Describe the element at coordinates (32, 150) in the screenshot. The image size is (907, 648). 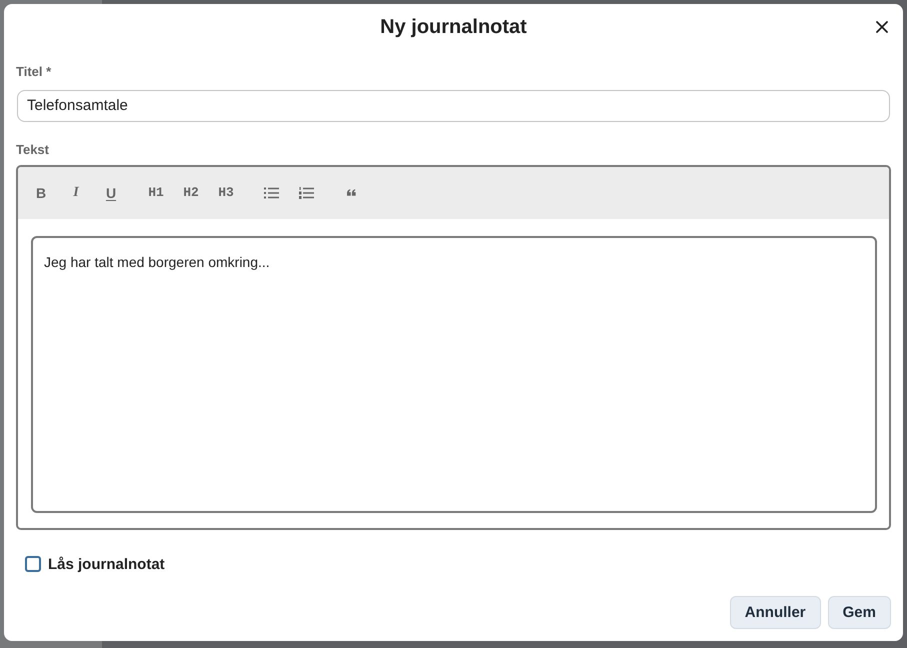
I see `field-label: Tekst` at that location.